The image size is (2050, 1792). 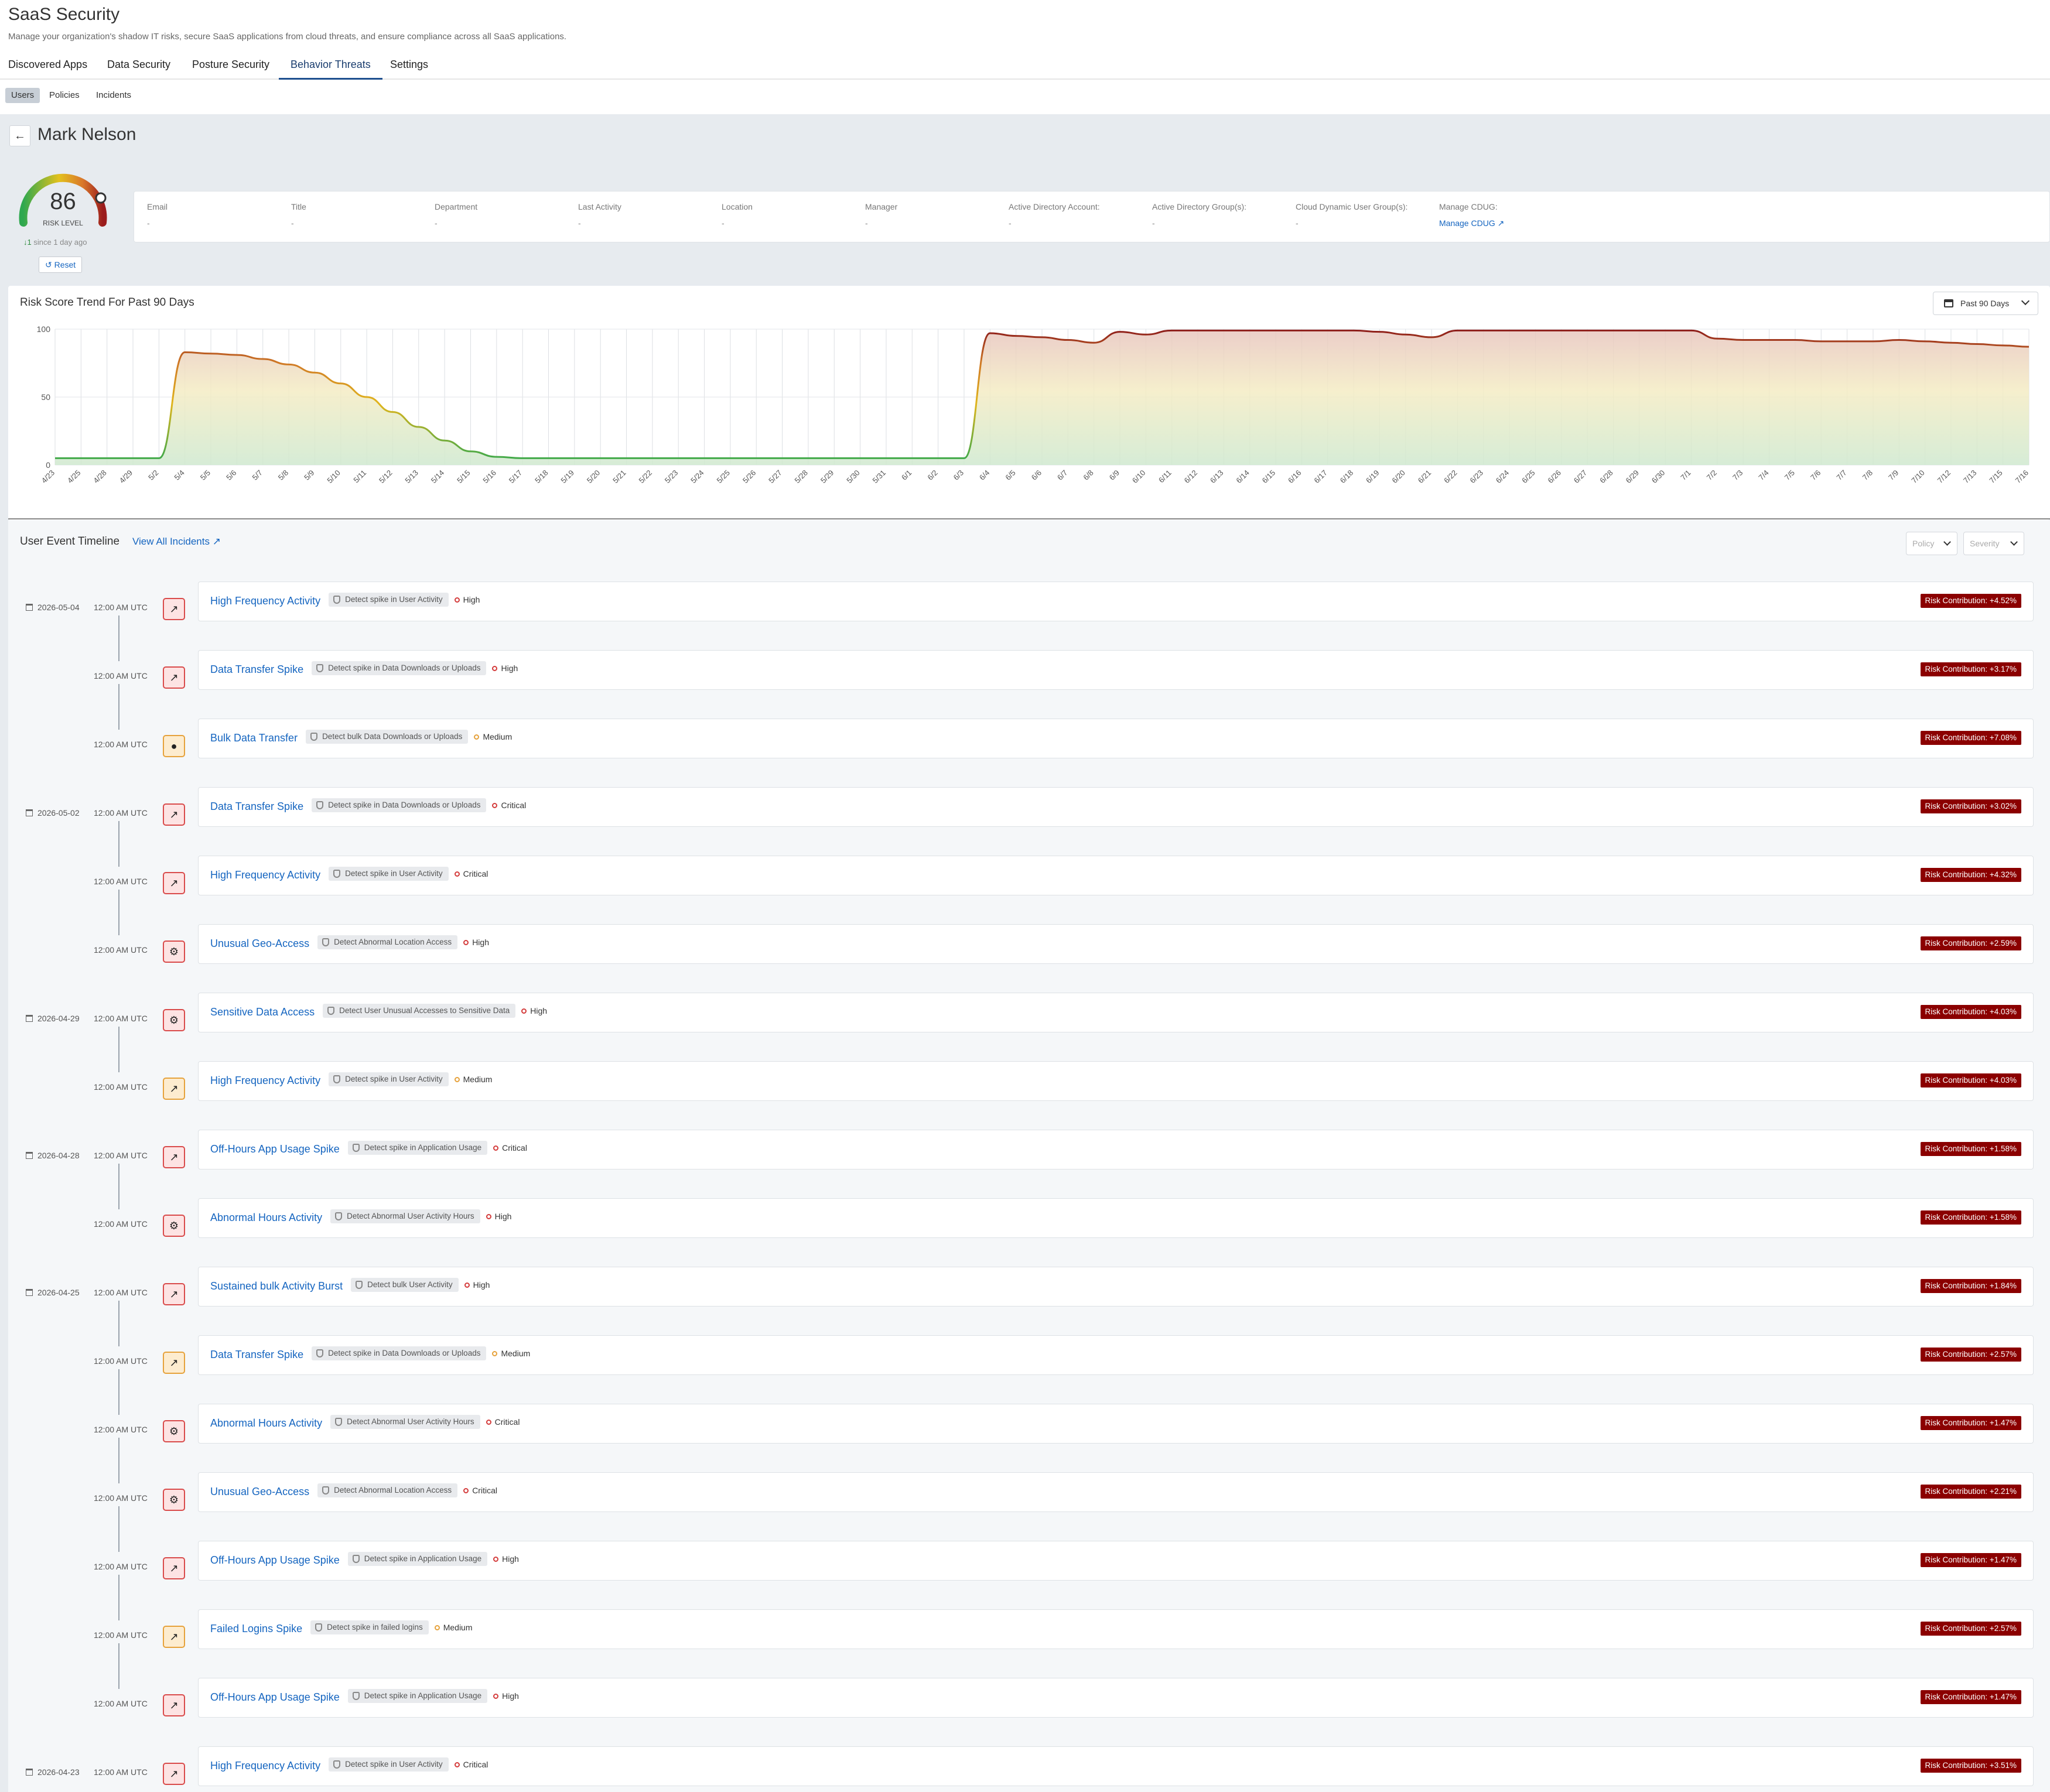 What do you see at coordinates (854, 477) in the screenshot?
I see `chart-x-tick-label: 5/30` at bounding box center [854, 477].